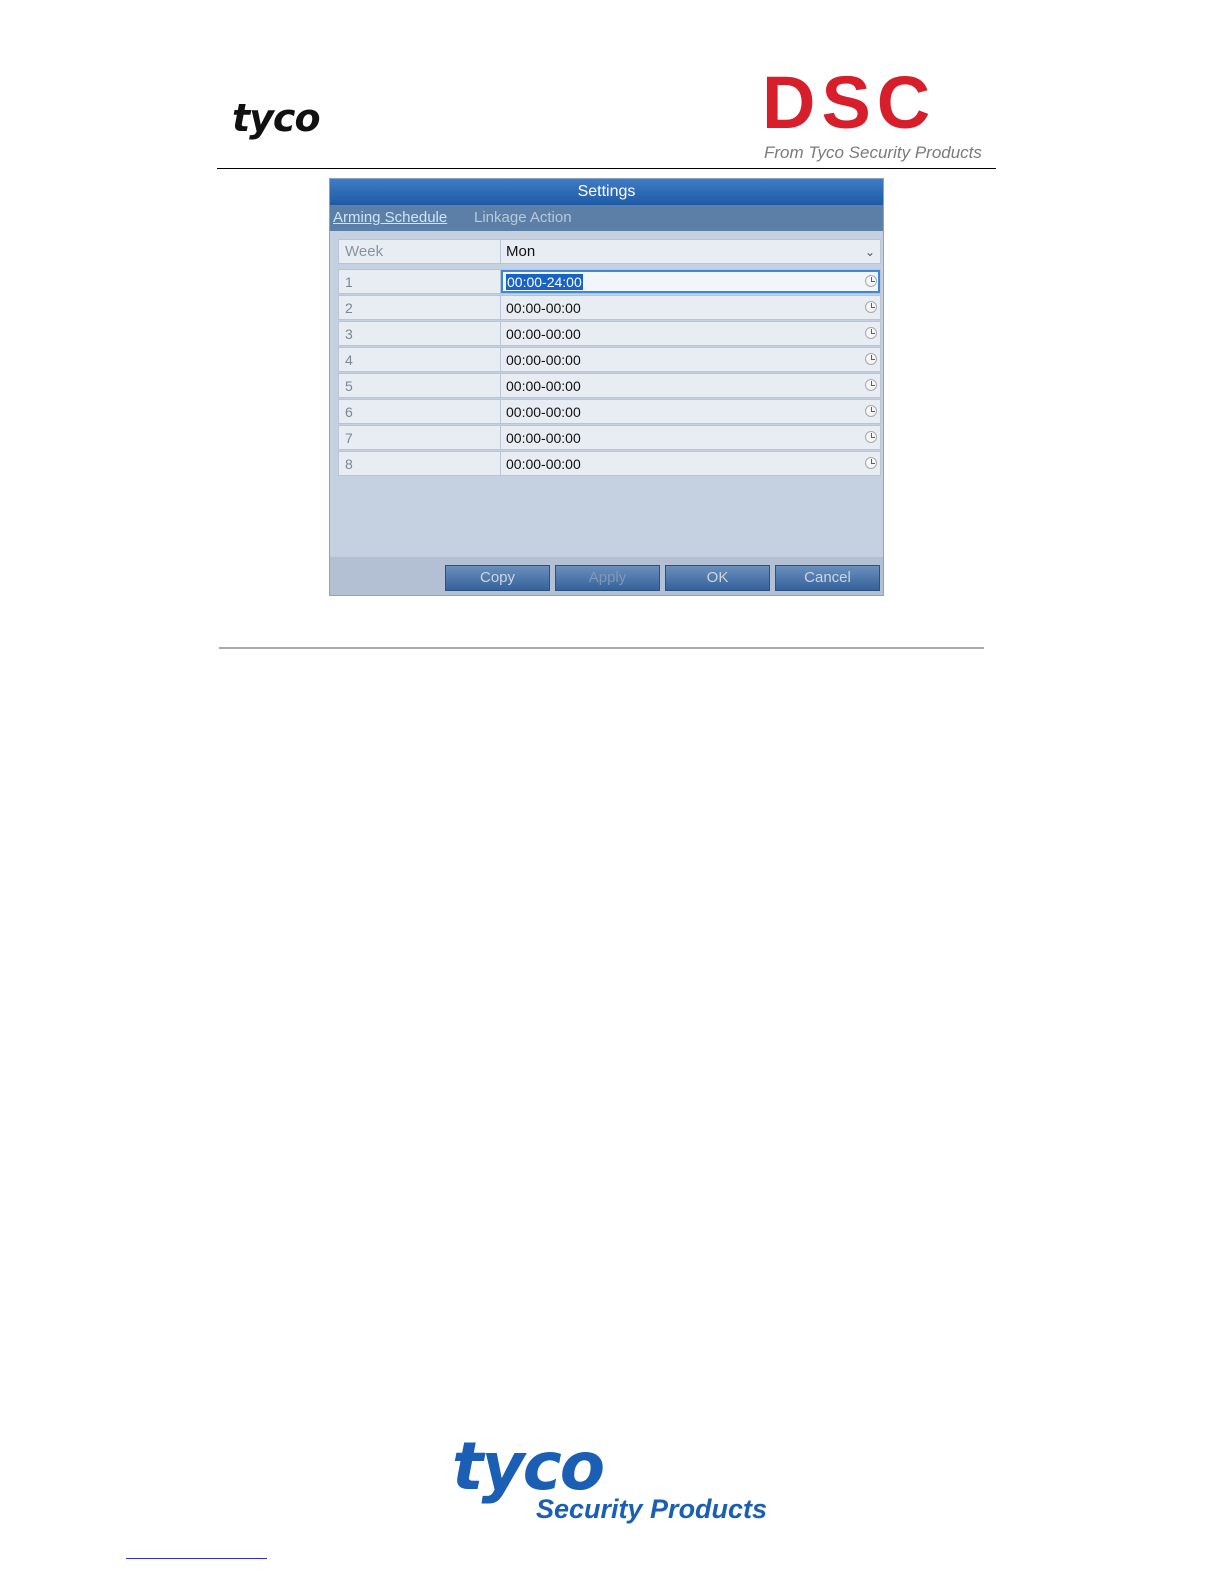 This screenshot has width=1224, height=1584. What do you see at coordinates (521, 251) in the screenshot?
I see `week-select-value: Mon` at bounding box center [521, 251].